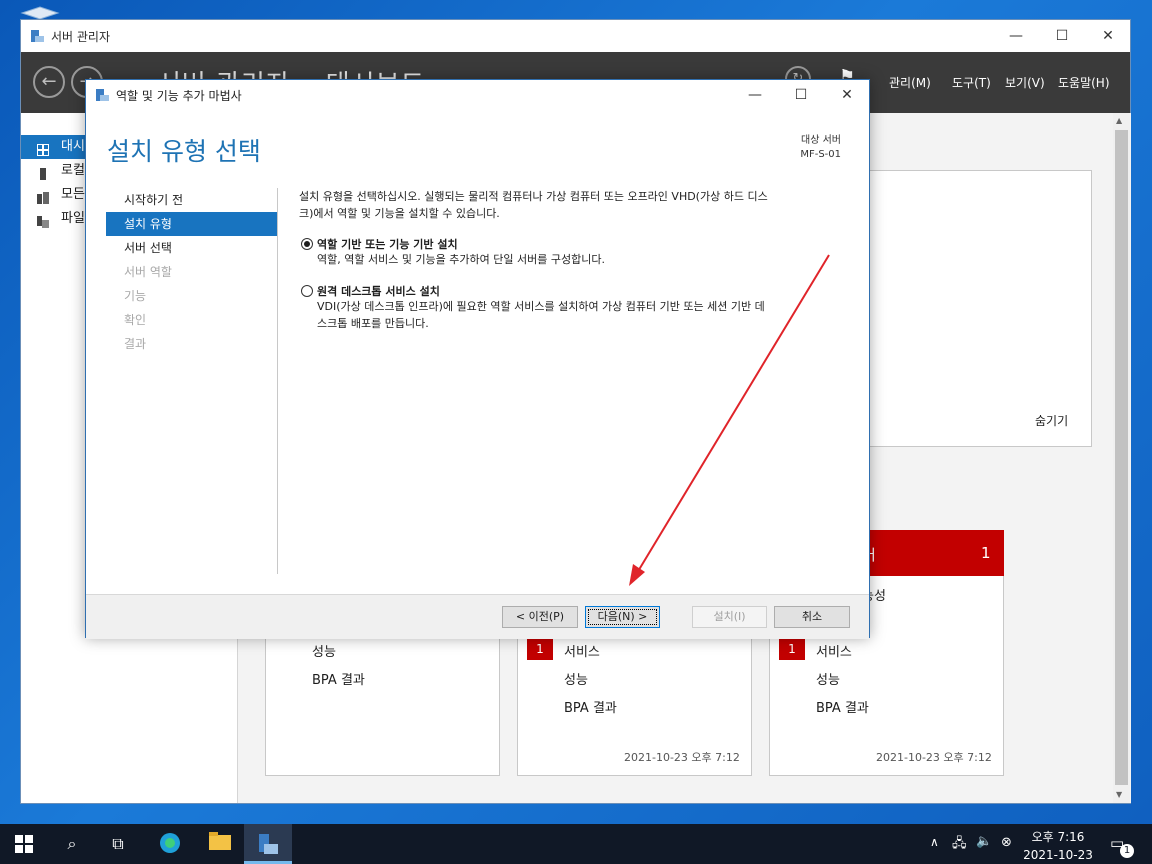 Image resolution: width=1152 pixels, height=864 pixels. I want to click on taskbar: ⌕ ⧉ ∧ 🖧 🔈 ⊗ 오후 7:16 2021-10-23 ▭ 1, so click(576, 844).